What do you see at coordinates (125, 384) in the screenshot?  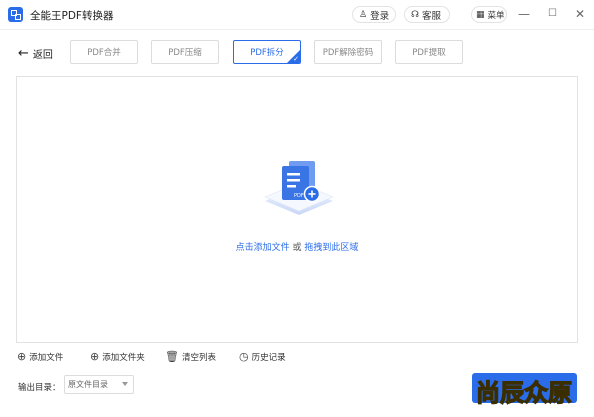 I see `chevron-down-icon` at bounding box center [125, 384].